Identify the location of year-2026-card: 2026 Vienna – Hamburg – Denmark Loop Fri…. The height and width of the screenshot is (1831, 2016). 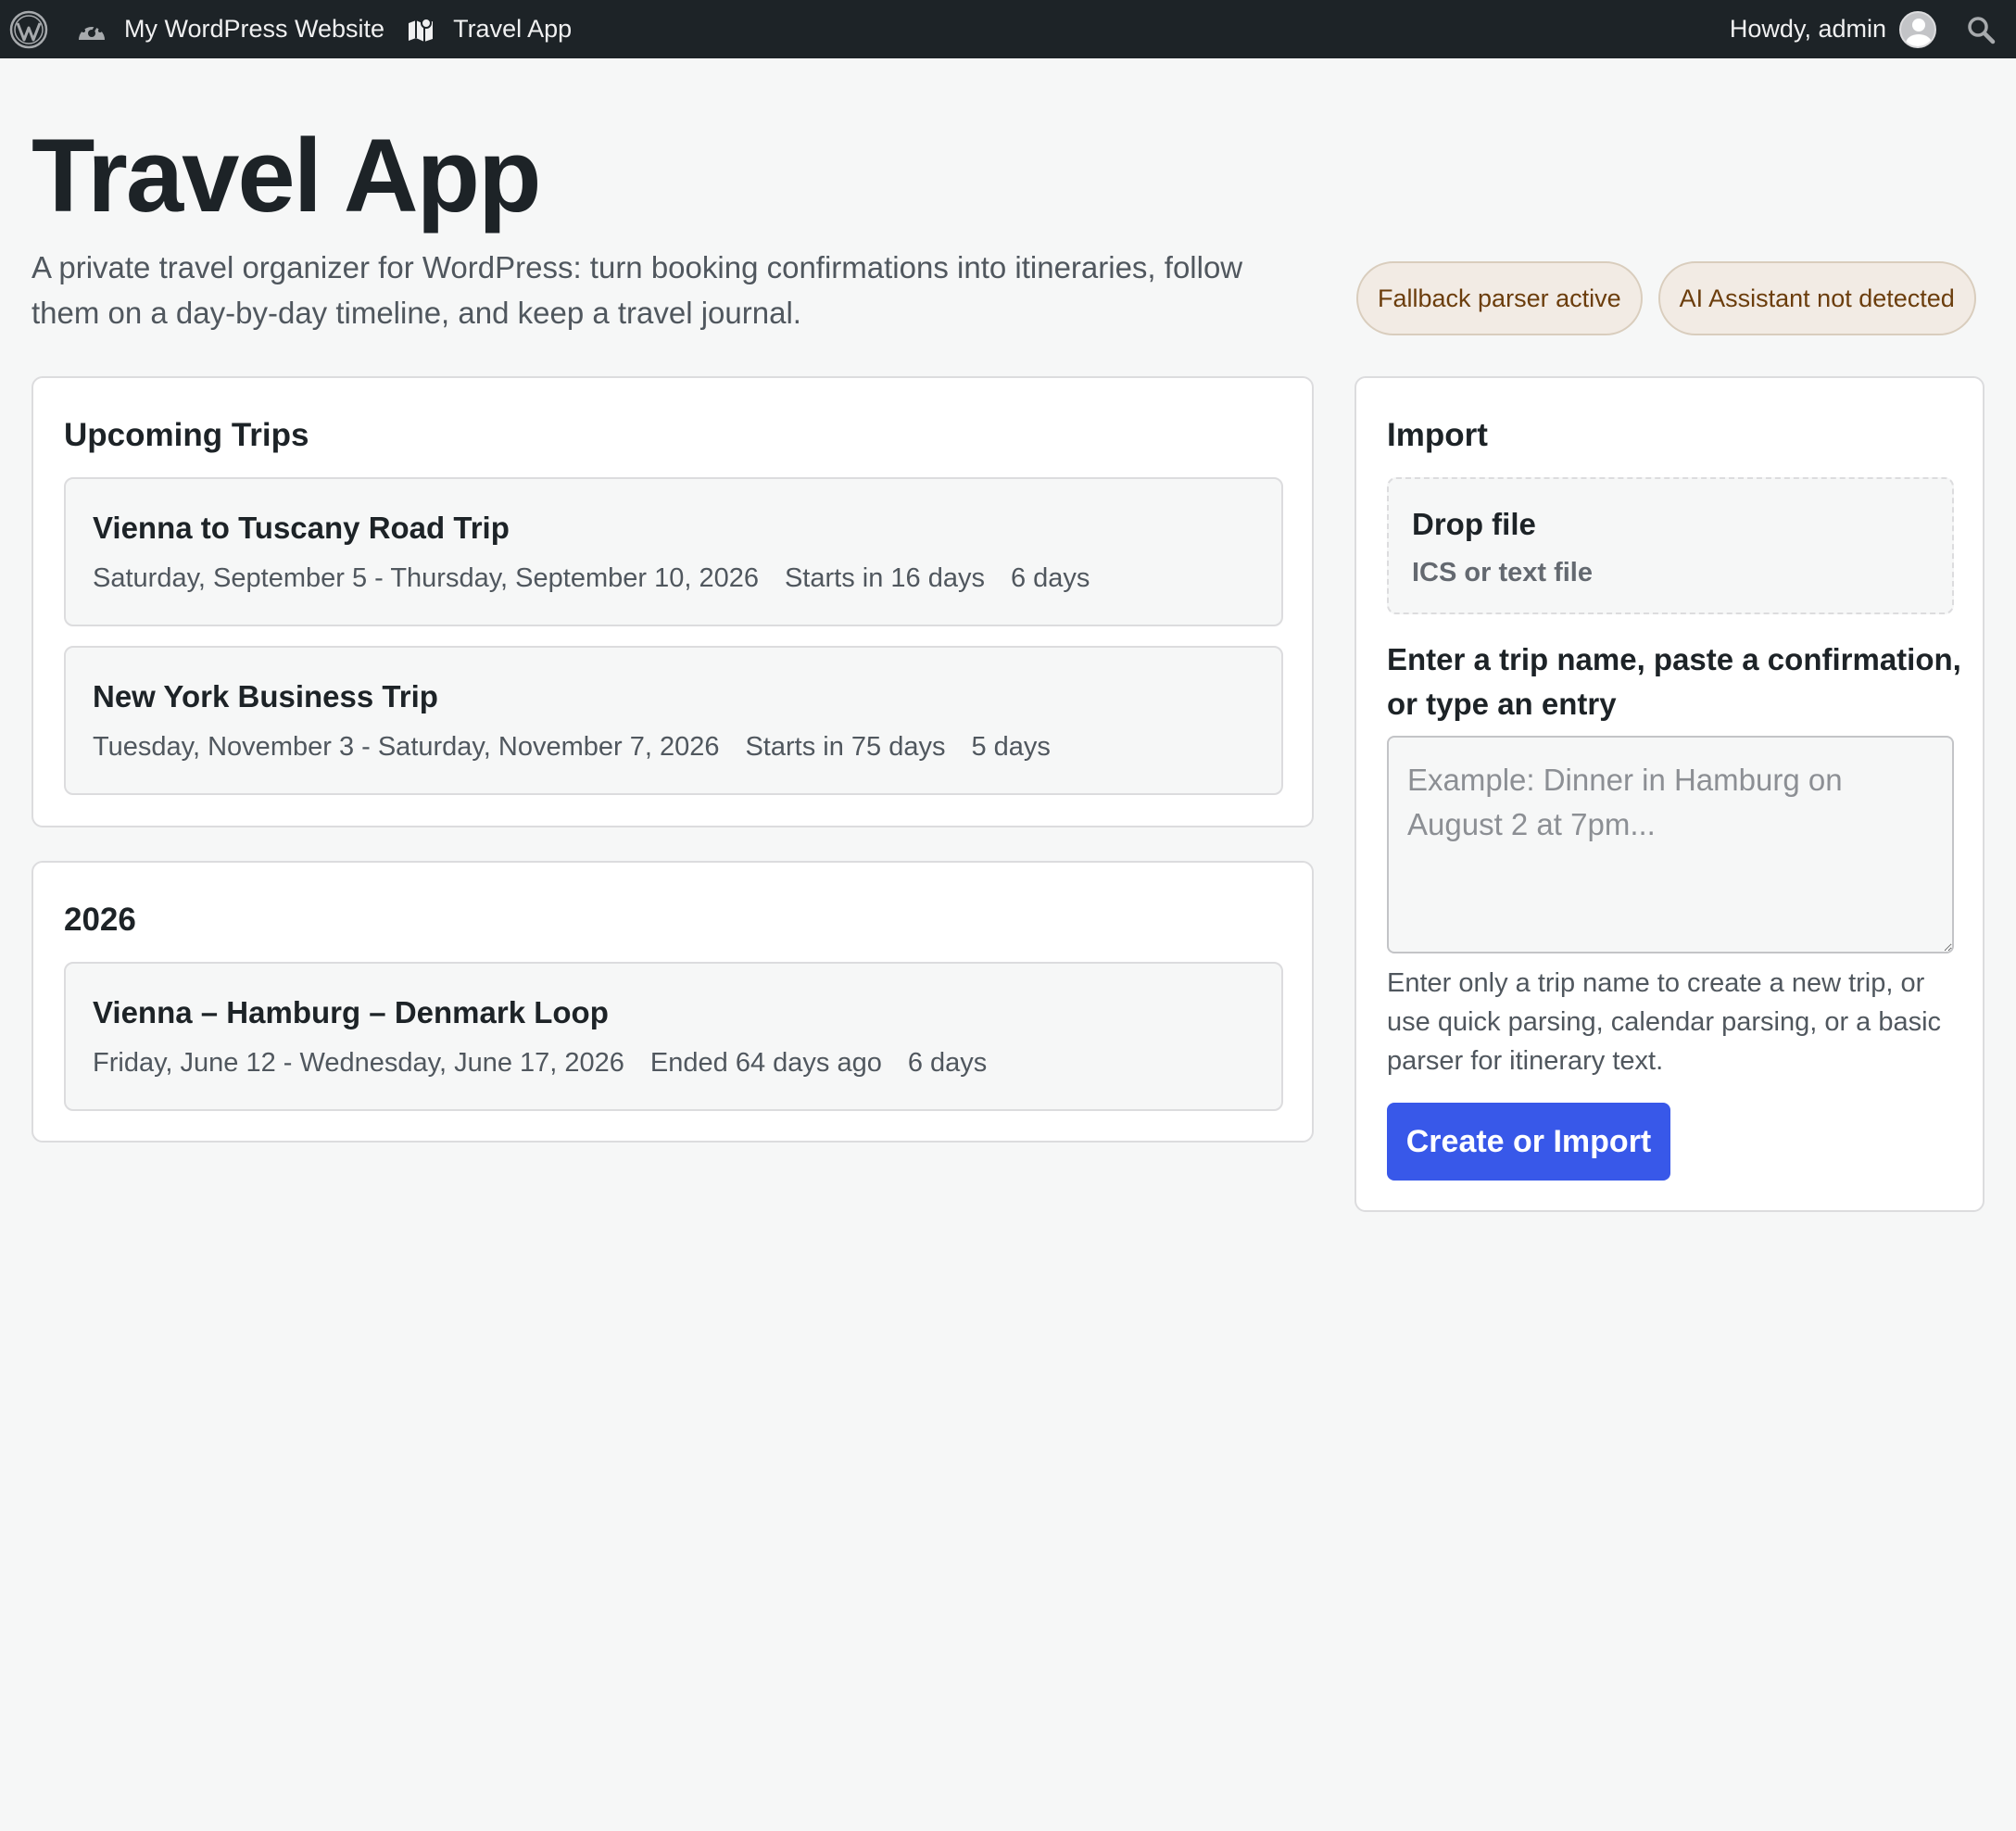
(673, 1002).